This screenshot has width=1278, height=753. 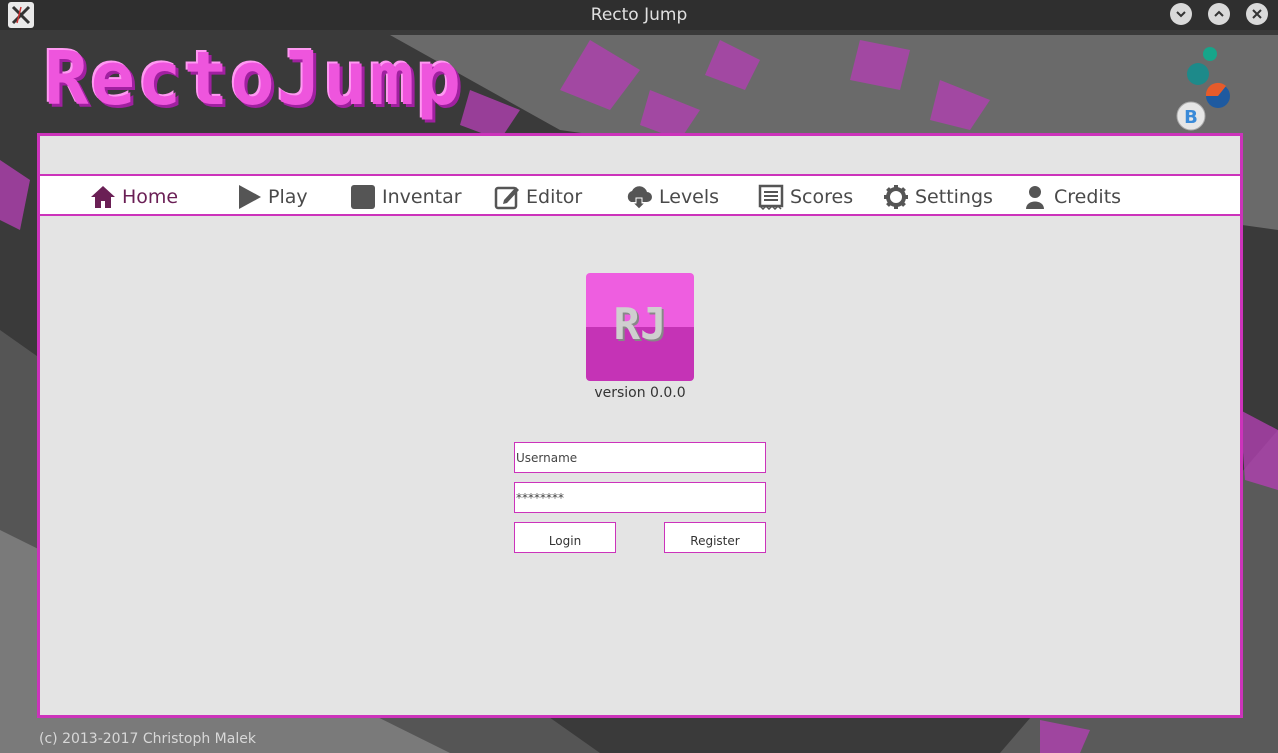 I want to click on nav-item-credits: Credits, so click(x=1071, y=197).